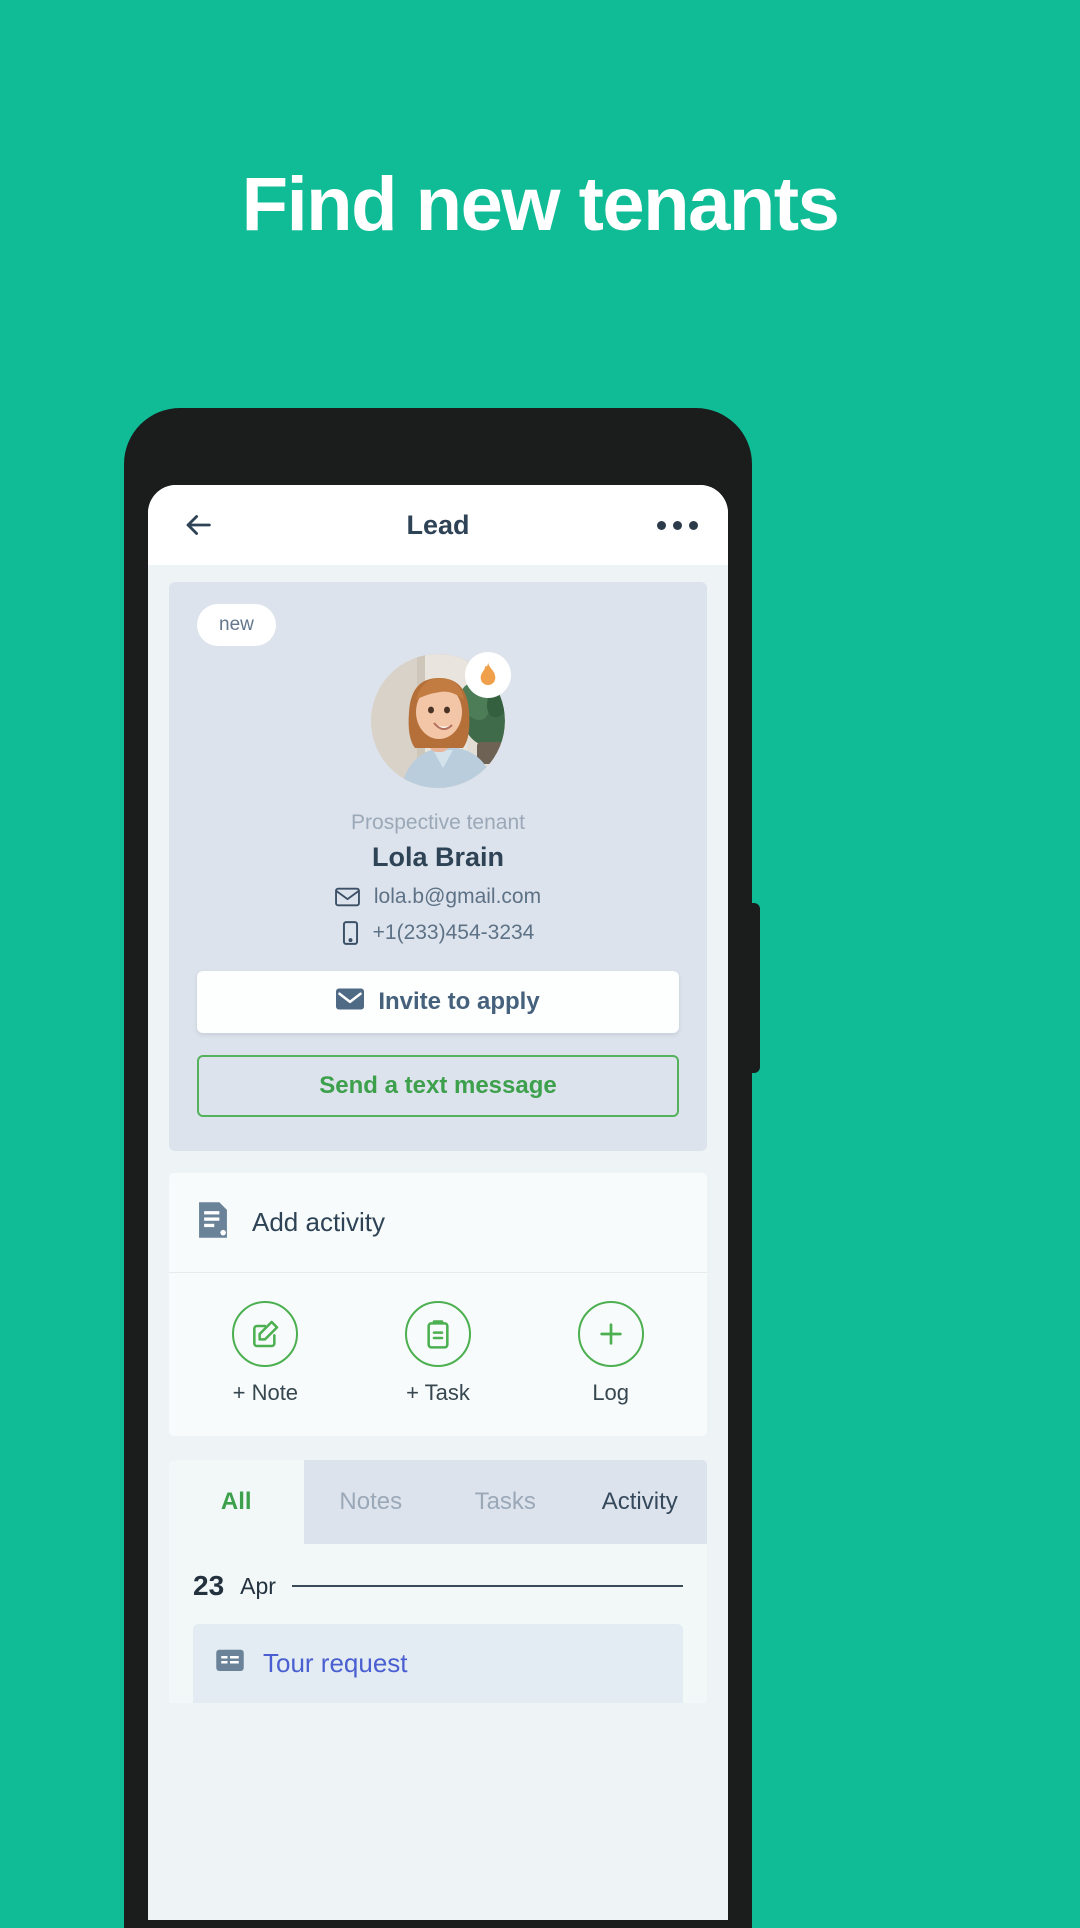 Image resolution: width=1080 pixels, height=1928 pixels. Describe the element at coordinates (459, 1001) in the screenshot. I see `invite-label: Invite to apply` at that location.